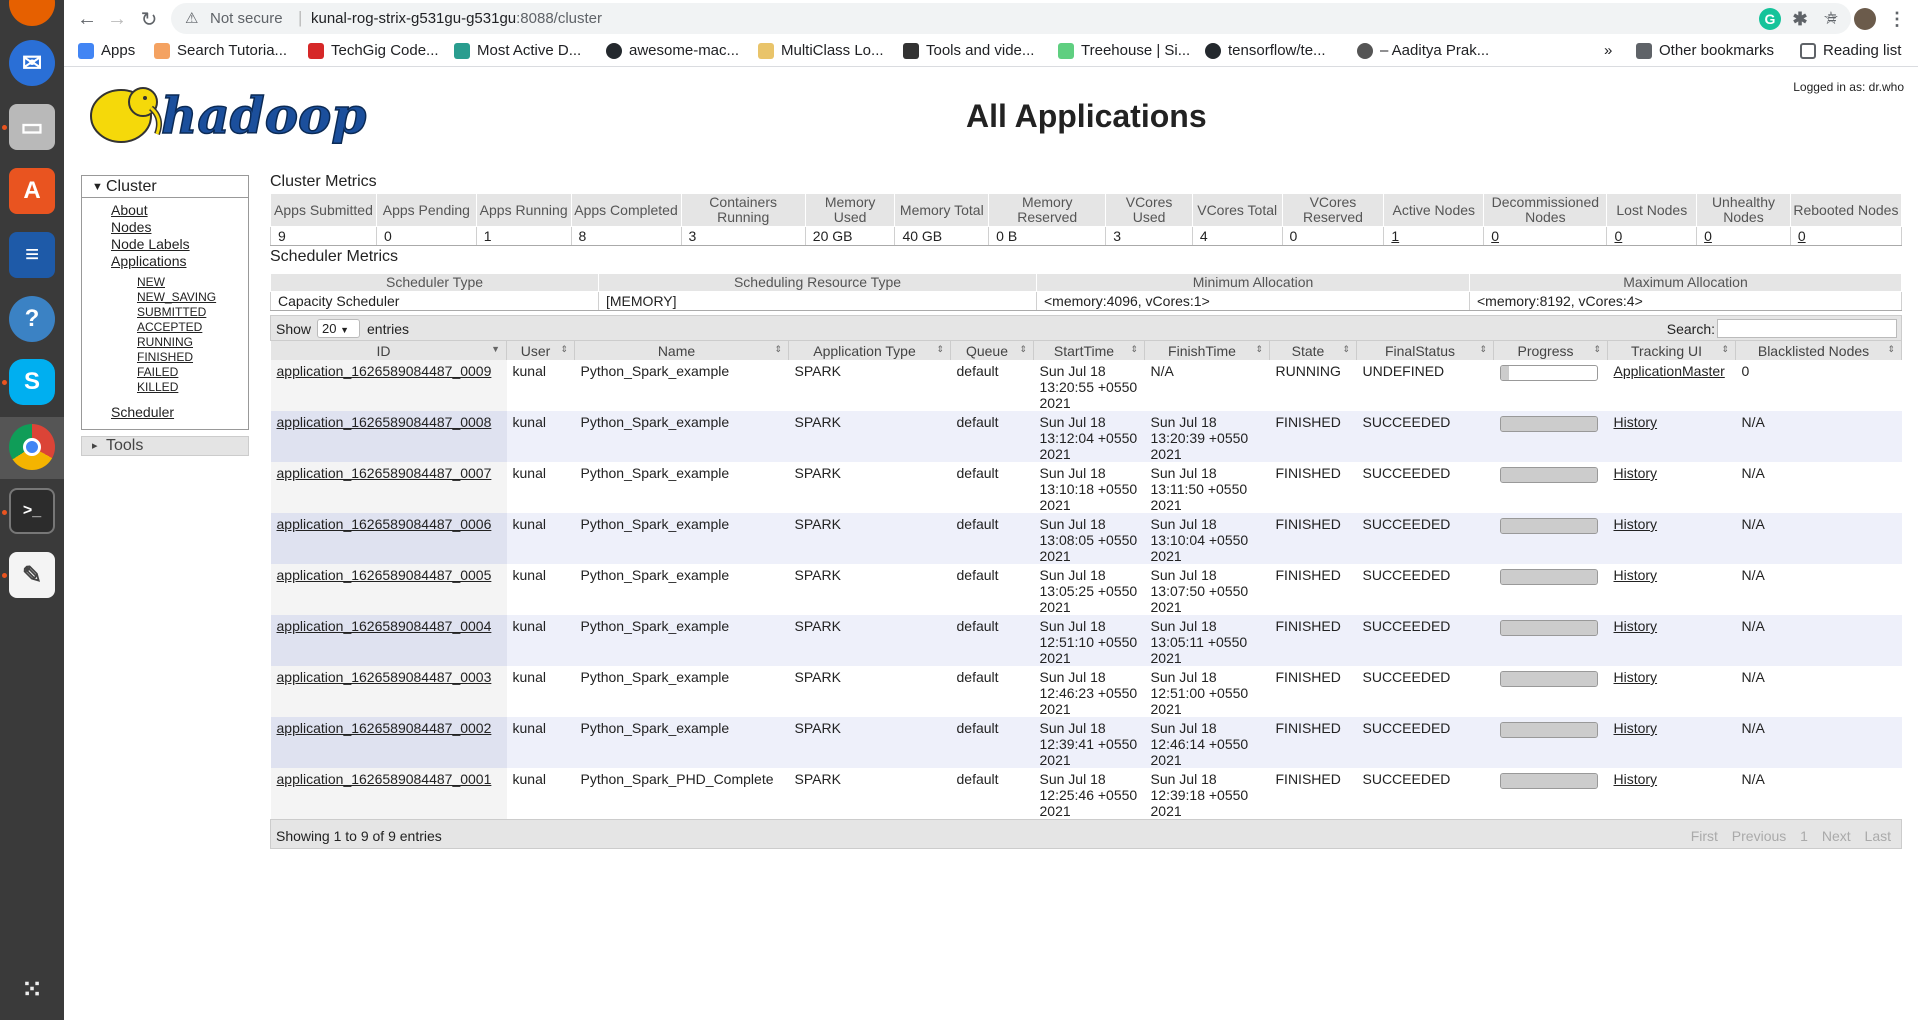 The height and width of the screenshot is (1020, 1918). I want to click on profile-avatar, so click(1865, 19).